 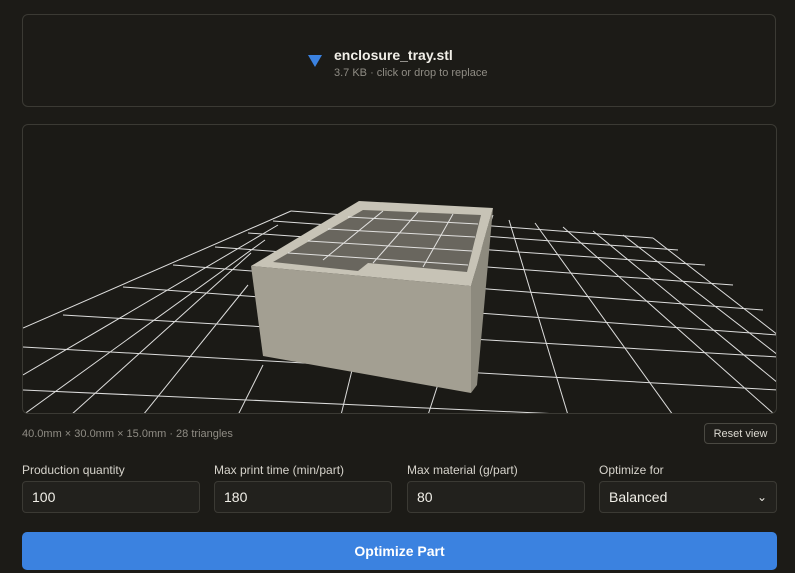 What do you see at coordinates (399, 551) in the screenshot?
I see `optimize-part-button: Optimize Part` at bounding box center [399, 551].